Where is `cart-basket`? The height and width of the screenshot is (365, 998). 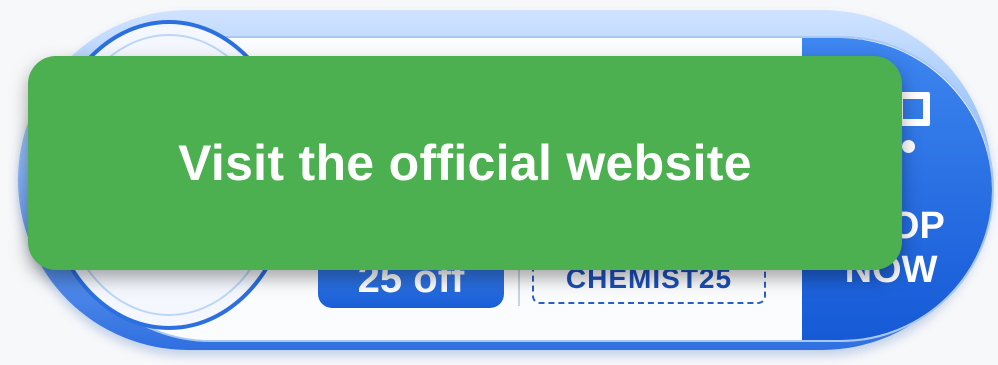
cart-basket is located at coordinates (914, 109).